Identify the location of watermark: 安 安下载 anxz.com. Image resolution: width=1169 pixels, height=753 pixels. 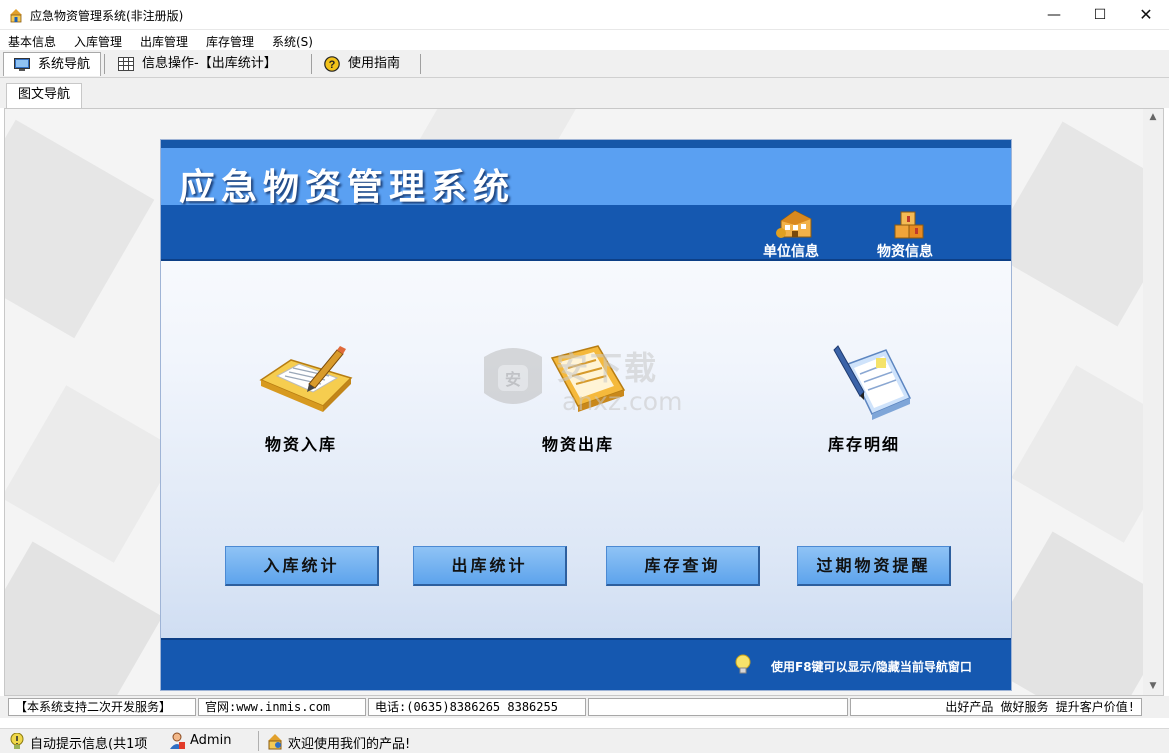
(586, 380).